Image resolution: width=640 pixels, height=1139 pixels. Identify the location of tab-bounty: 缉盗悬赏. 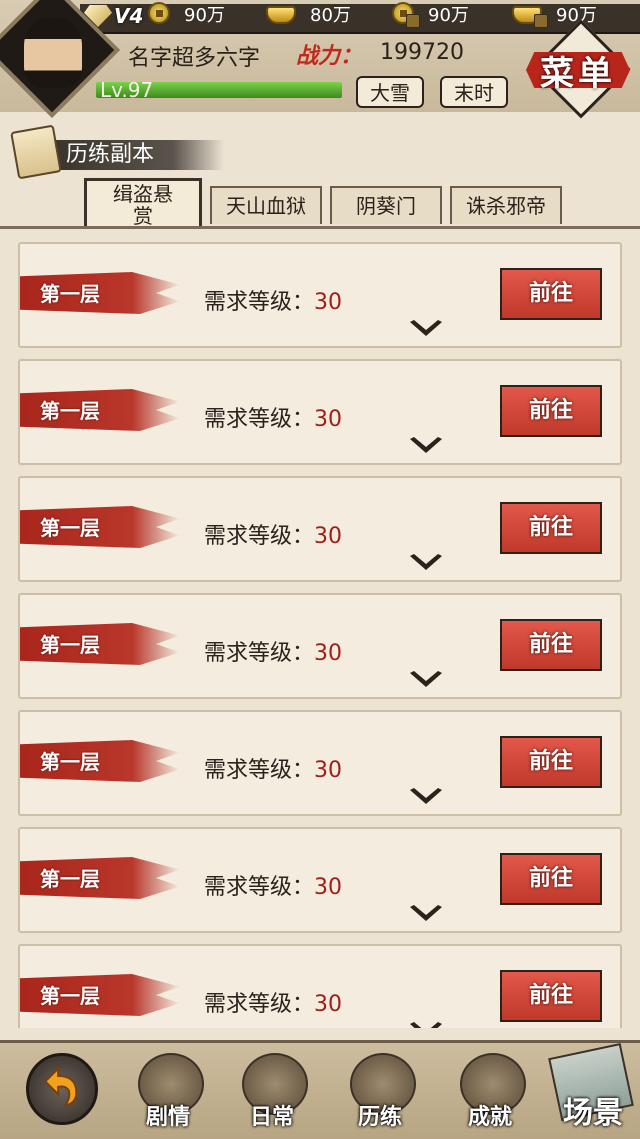
(143, 203).